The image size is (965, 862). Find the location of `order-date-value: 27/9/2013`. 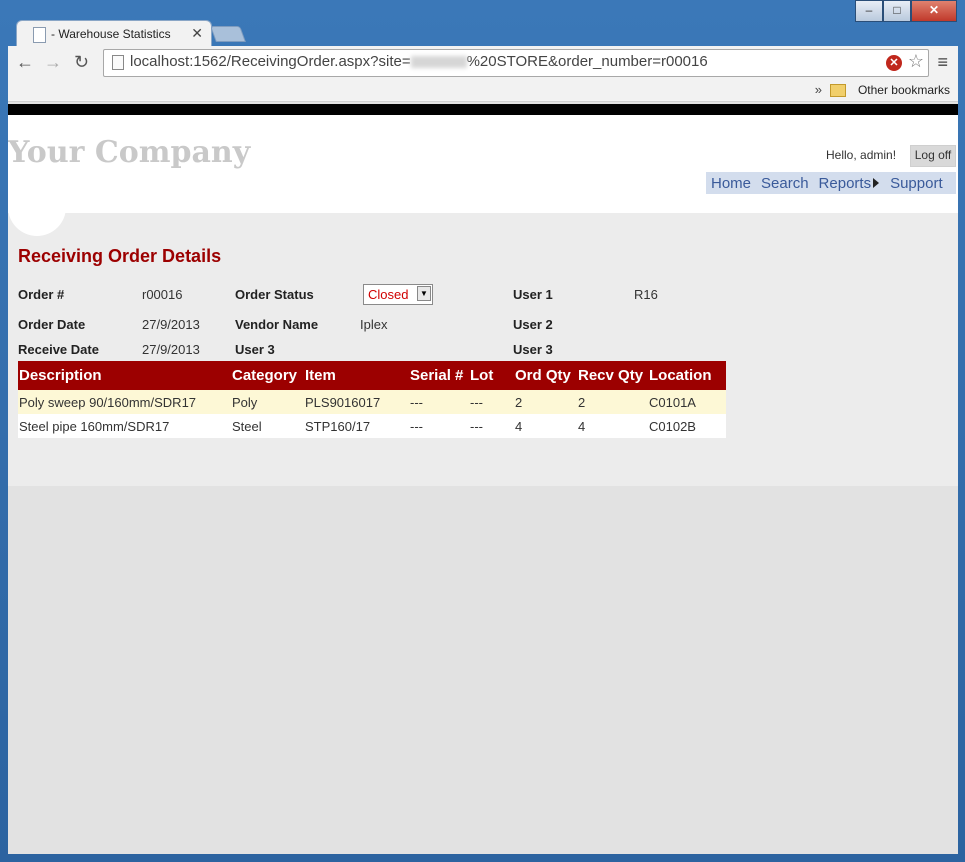

order-date-value: 27/9/2013 is located at coordinates (171, 324).